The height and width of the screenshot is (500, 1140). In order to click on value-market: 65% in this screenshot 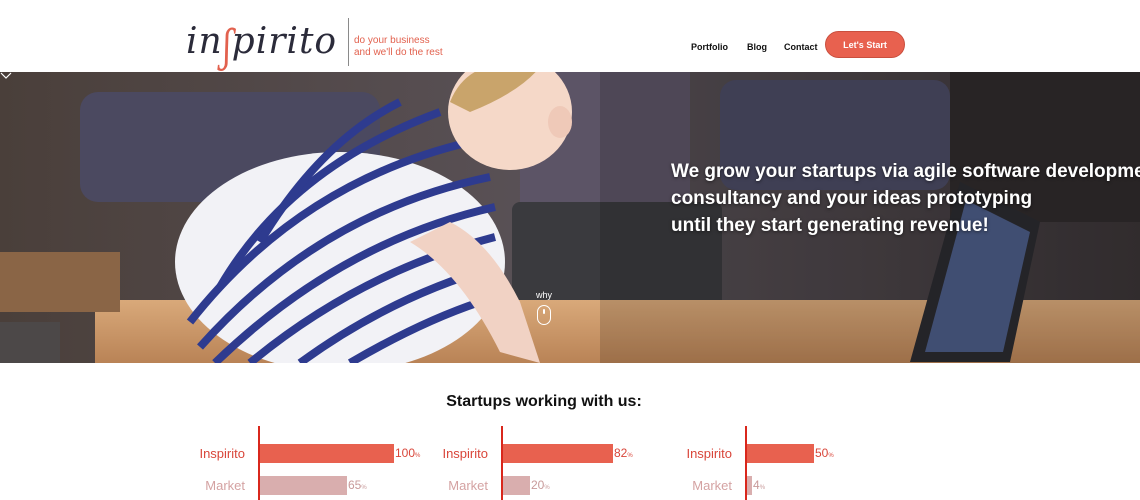, I will do `click(357, 485)`.